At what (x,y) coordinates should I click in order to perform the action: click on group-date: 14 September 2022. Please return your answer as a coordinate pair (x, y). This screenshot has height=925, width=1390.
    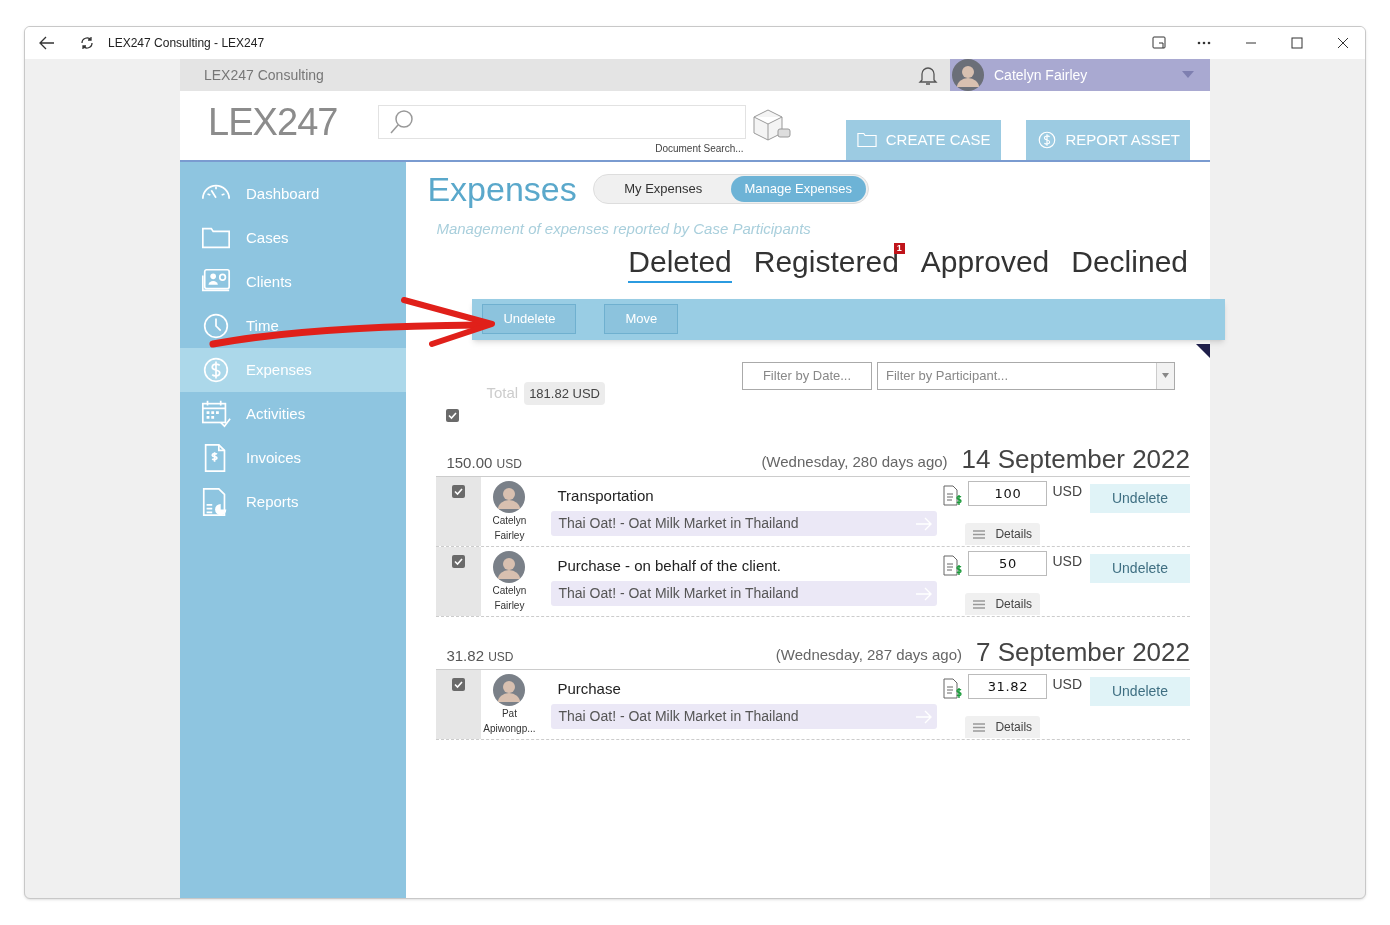
    Looking at the image, I should click on (1075, 459).